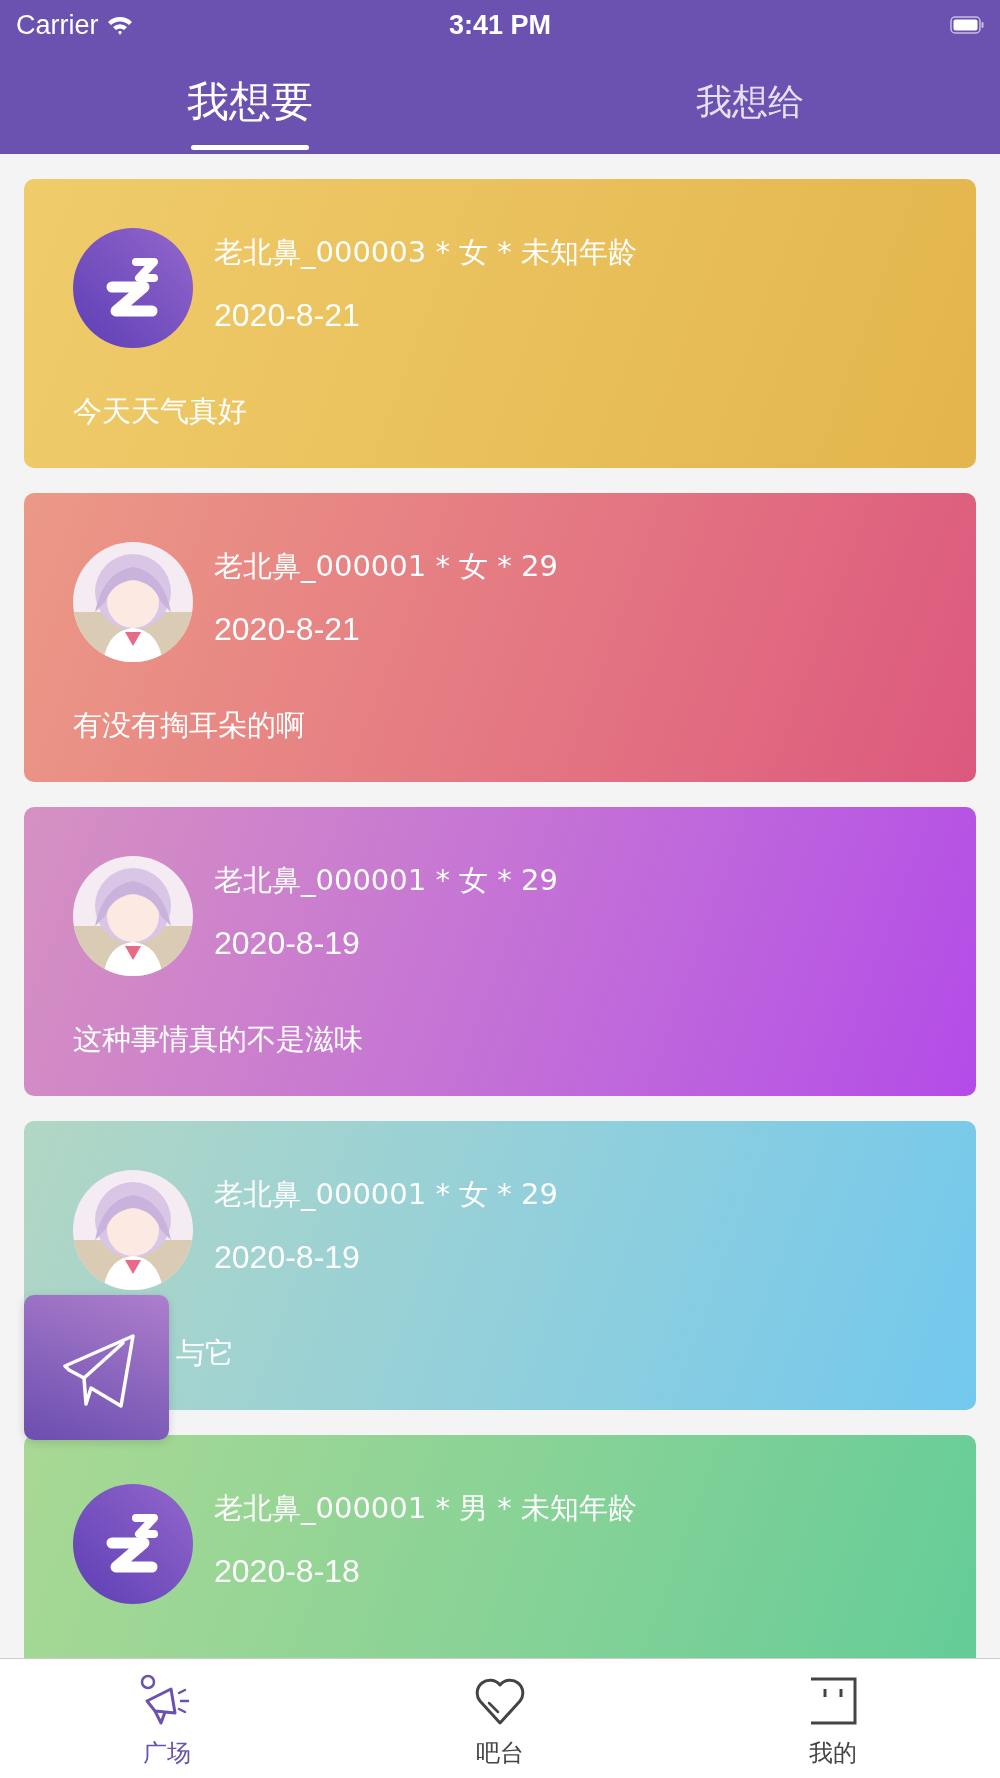 This screenshot has height=1778, width=1000. Describe the element at coordinates (426, 1508) in the screenshot. I see `author-info: 老北鼻_000001 * 男 * 未知年龄` at that location.